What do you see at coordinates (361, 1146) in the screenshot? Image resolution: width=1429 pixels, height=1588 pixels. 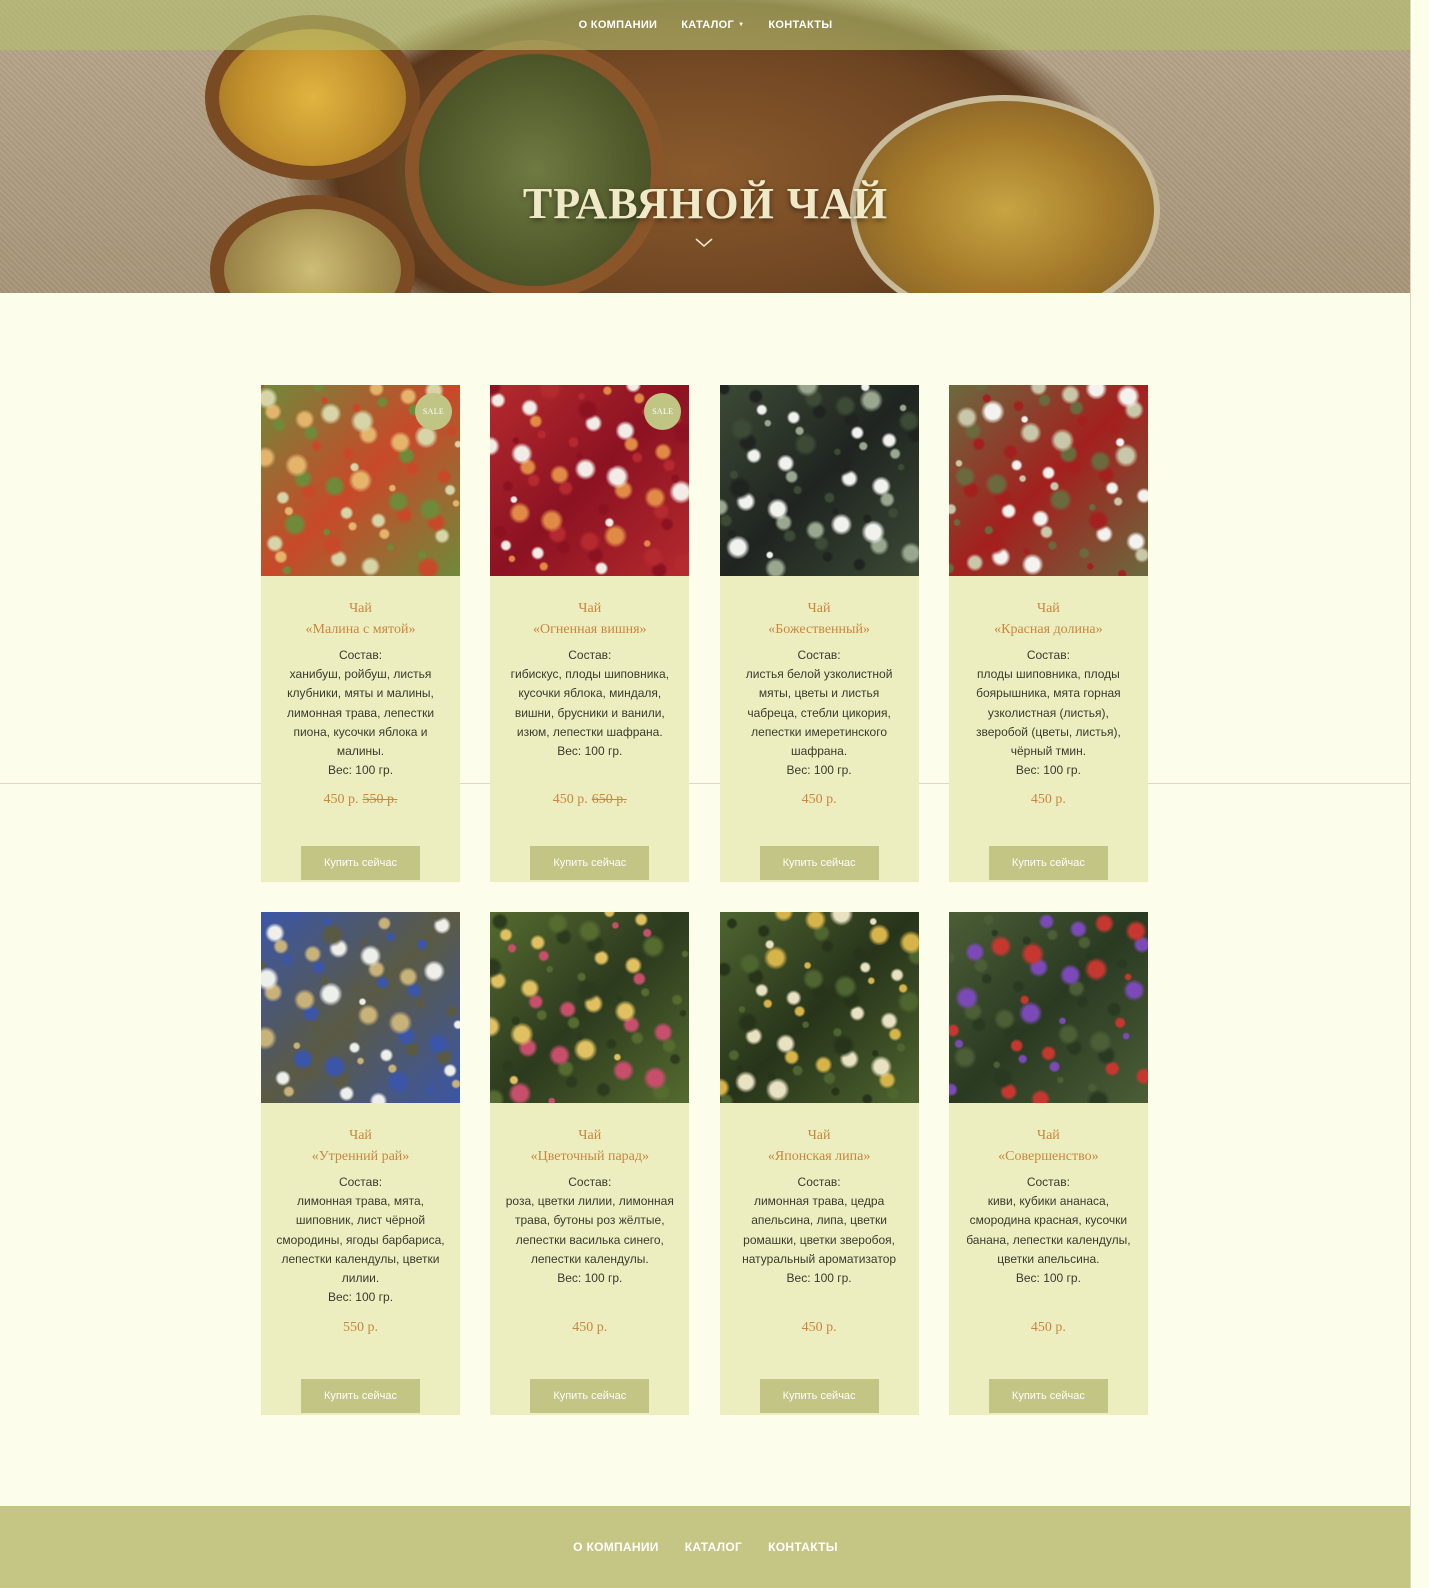 I see `product-title: Чай «Утренний рай»` at bounding box center [361, 1146].